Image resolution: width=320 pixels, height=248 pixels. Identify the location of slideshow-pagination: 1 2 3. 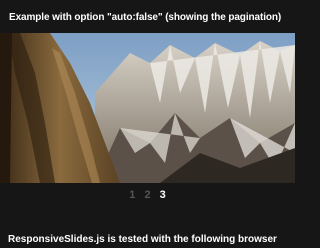
(147, 195).